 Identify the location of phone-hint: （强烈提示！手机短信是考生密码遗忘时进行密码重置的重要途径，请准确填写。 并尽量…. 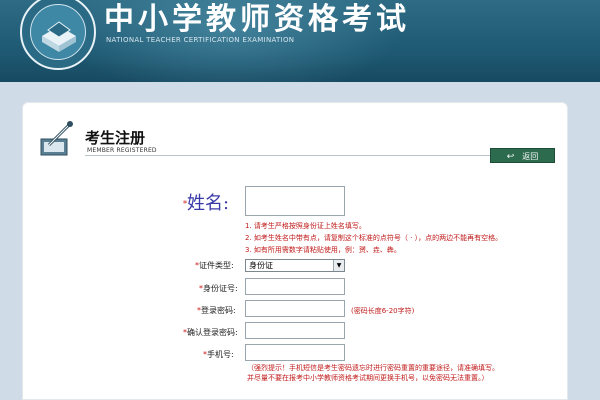
(373, 373).